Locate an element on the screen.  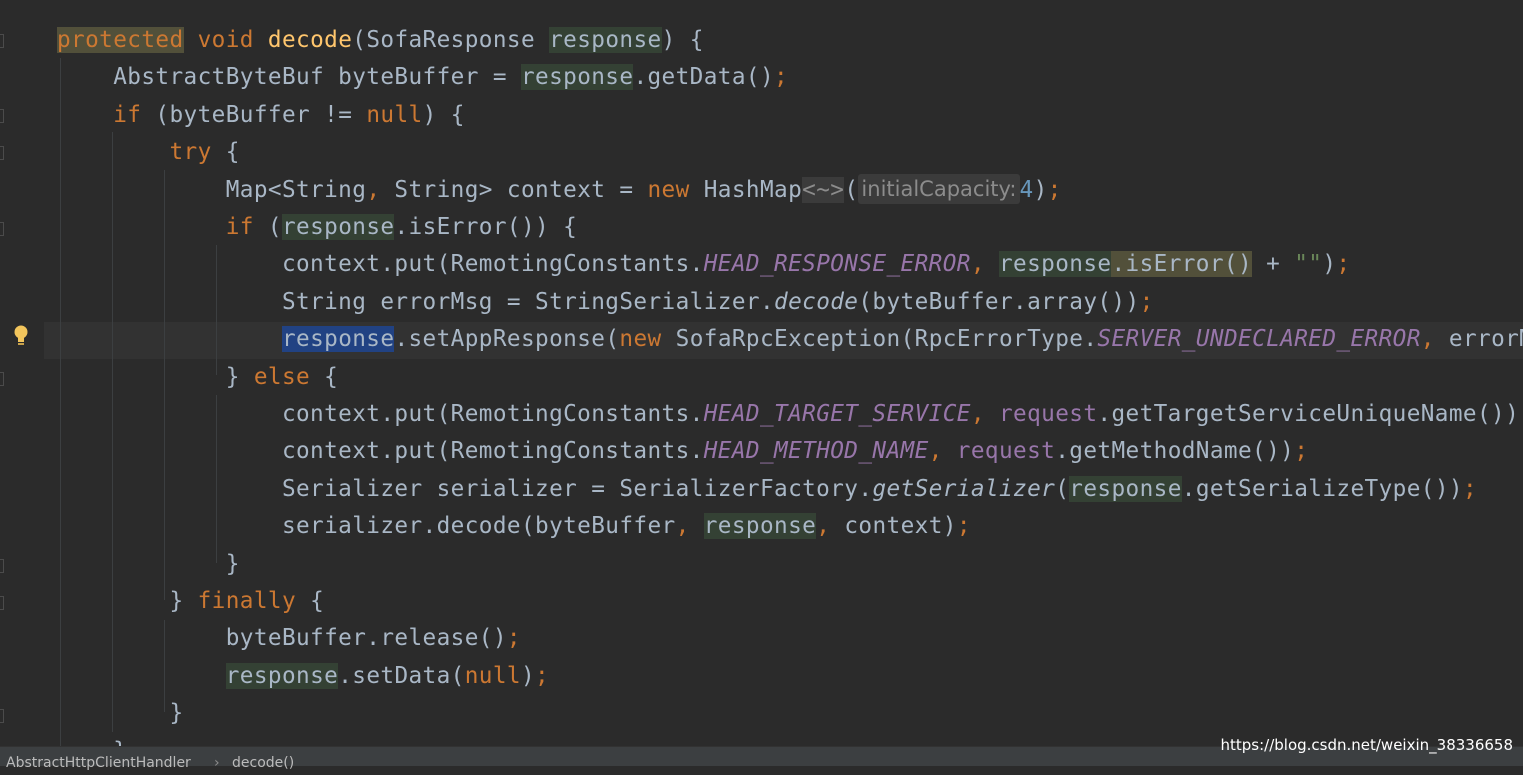
code-token: SERVER_UNDECLARED_ERROR is located at coordinates (1259, 339).